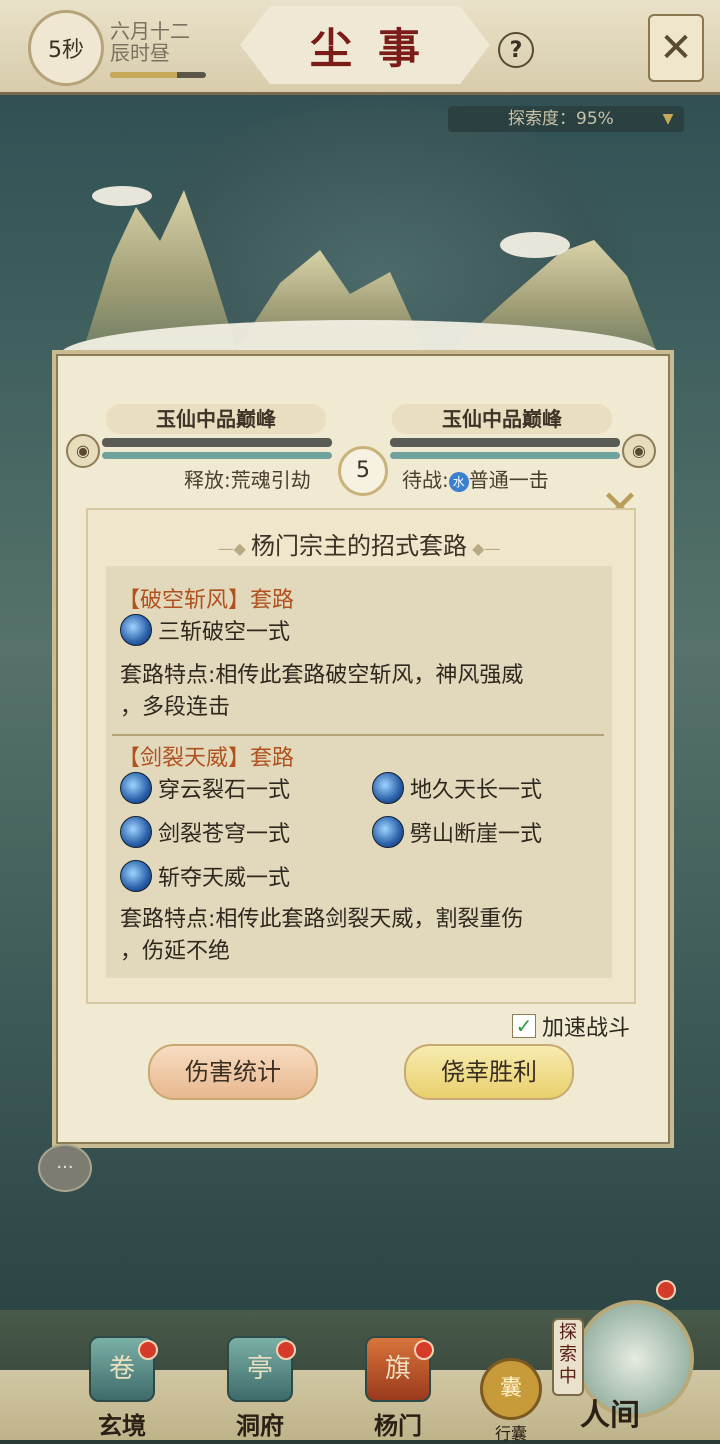 The image size is (720, 1444). I want to click on move-label: 剑裂苍穹一式, so click(224, 834).